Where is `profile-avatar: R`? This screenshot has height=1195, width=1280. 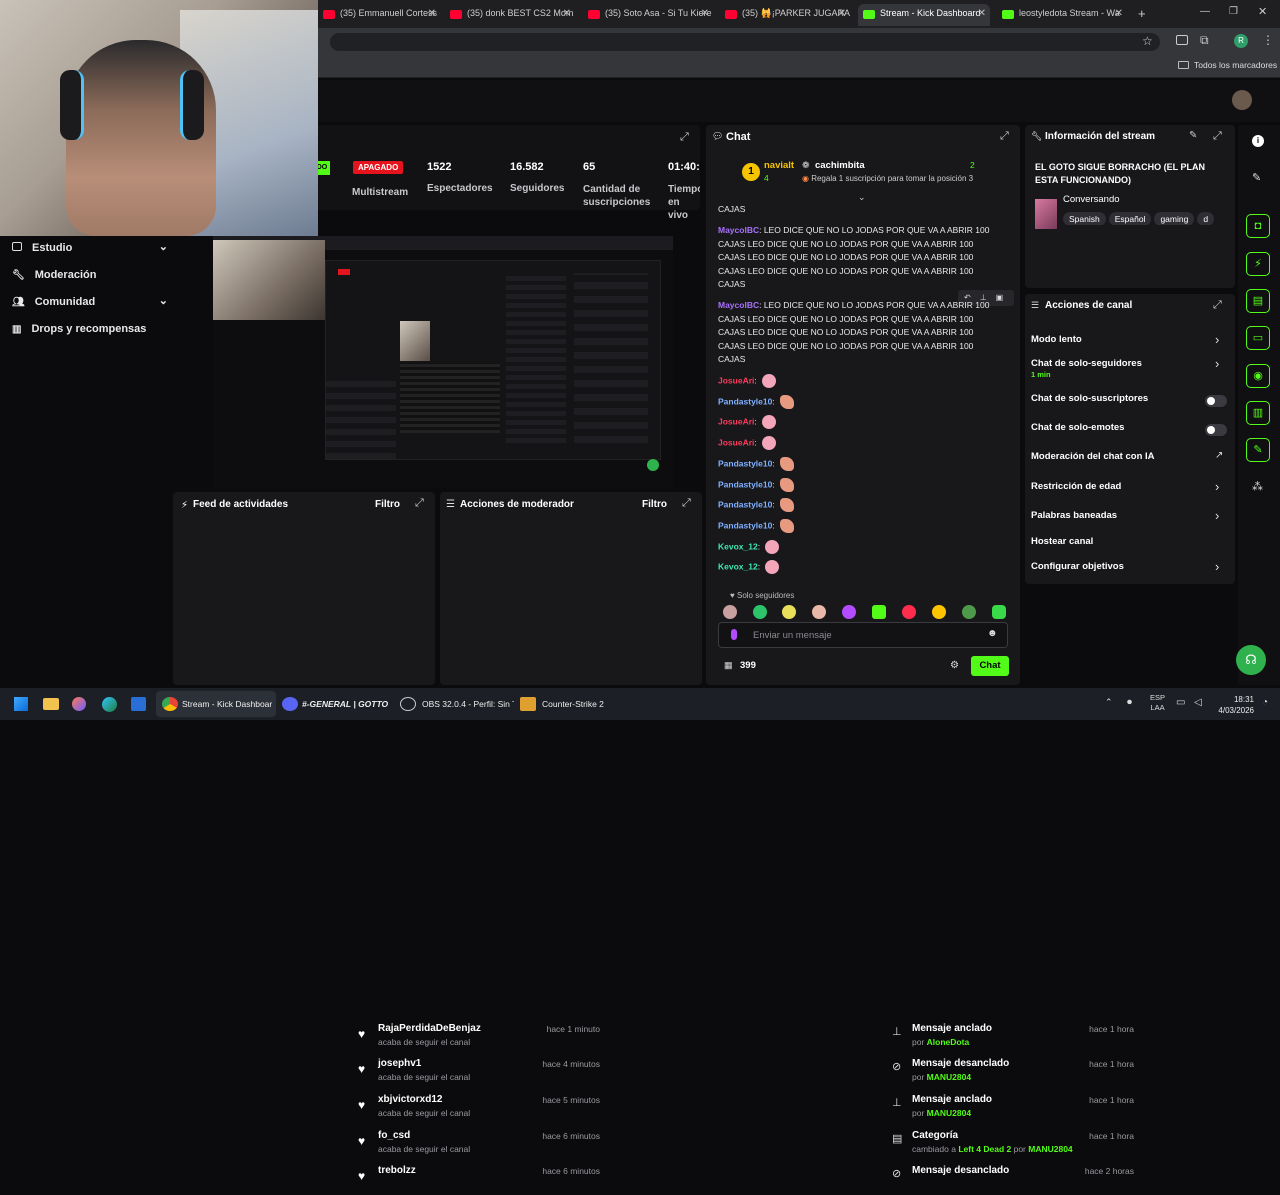 profile-avatar: R is located at coordinates (1241, 41).